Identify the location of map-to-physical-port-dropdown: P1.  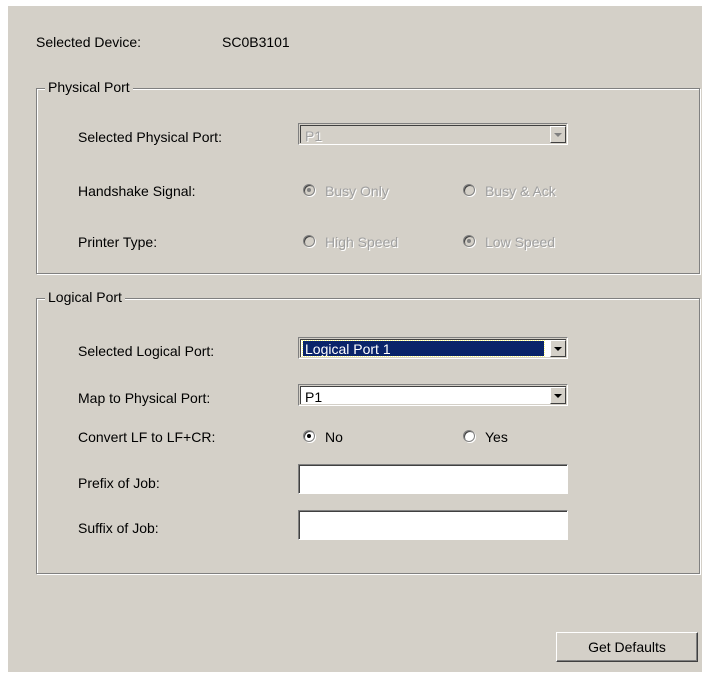
(433, 395).